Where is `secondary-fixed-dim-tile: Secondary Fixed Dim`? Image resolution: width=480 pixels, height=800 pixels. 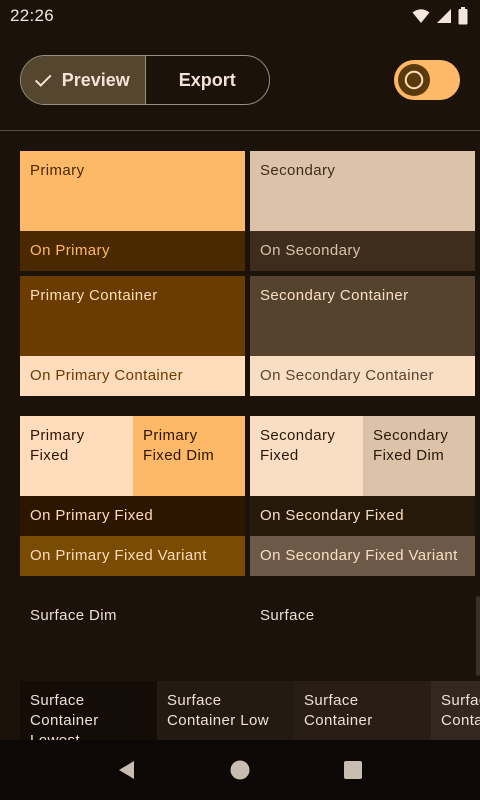 secondary-fixed-dim-tile: Secondary Fixed Dim is located at coordinates (419, 456).